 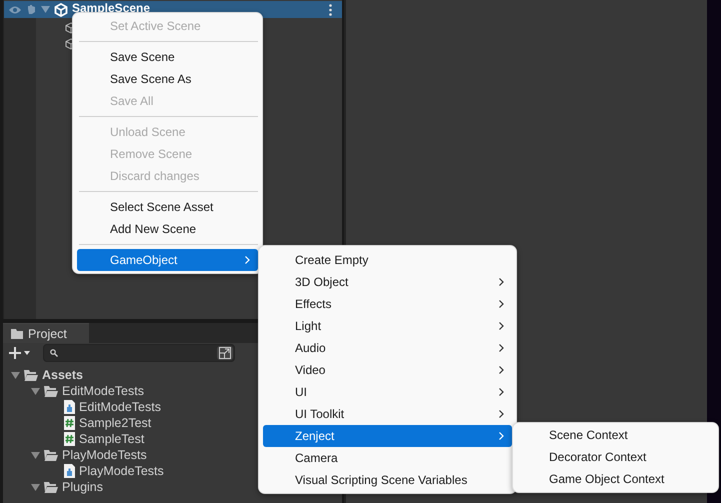 What do you see at coordinates (111, 8) in the screenshot?
I see `scene-name: SampleScene` at bounding box center [111, 8].